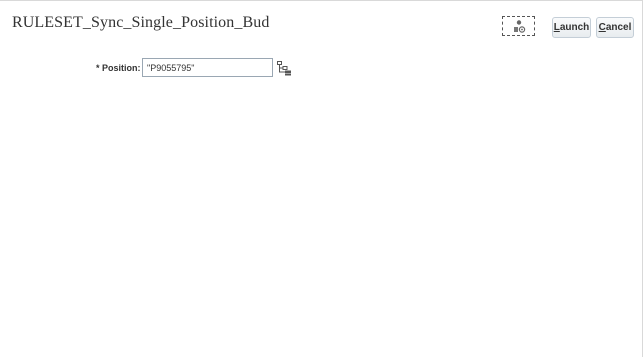 The image size is (644, 358). I want to click on cancel-label: ancel, so click(618, 27).